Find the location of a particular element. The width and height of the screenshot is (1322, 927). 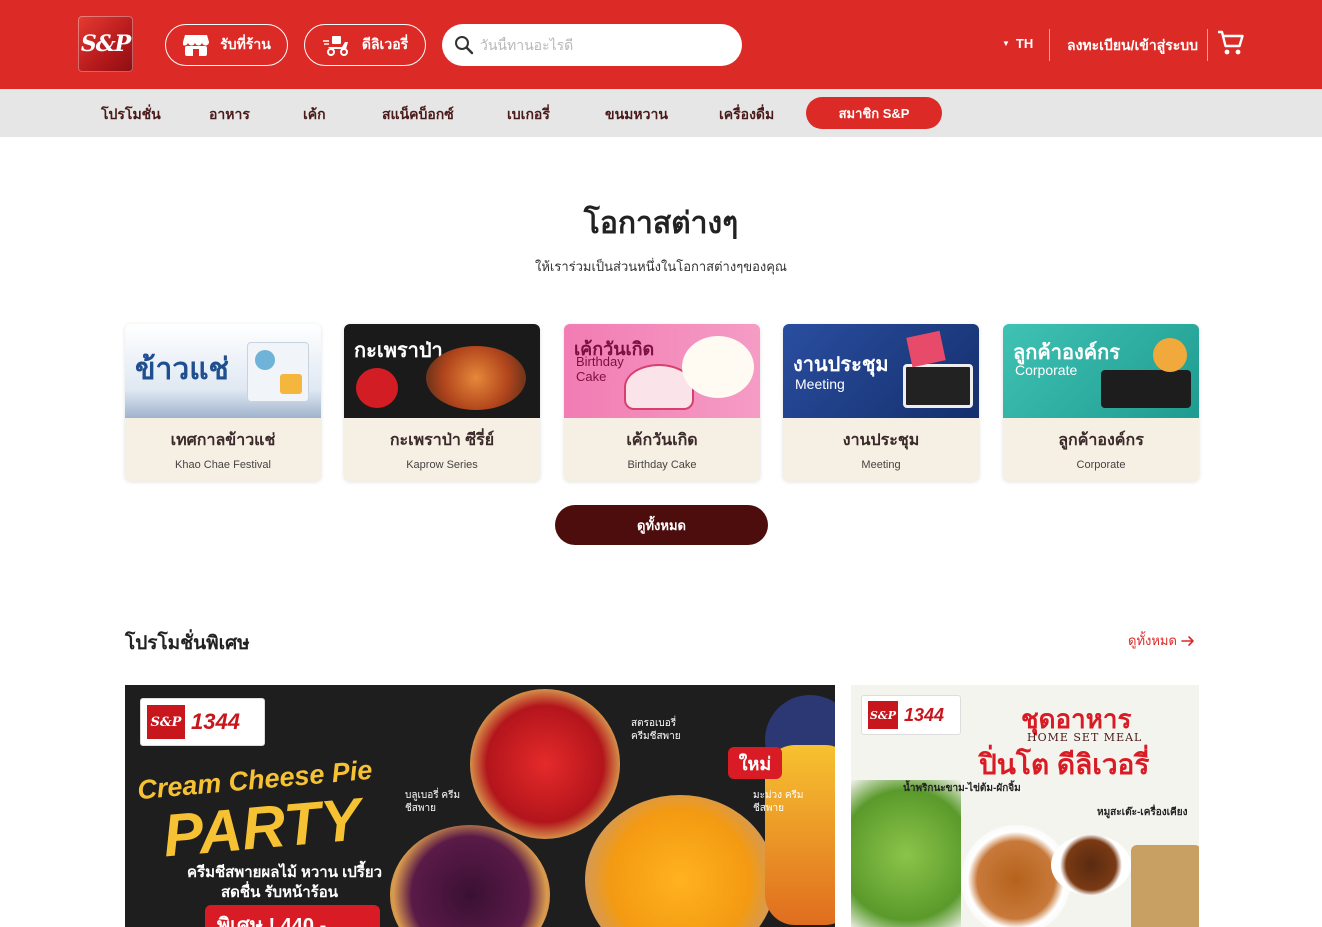

cart-button is located at coordinates (1231, 45).